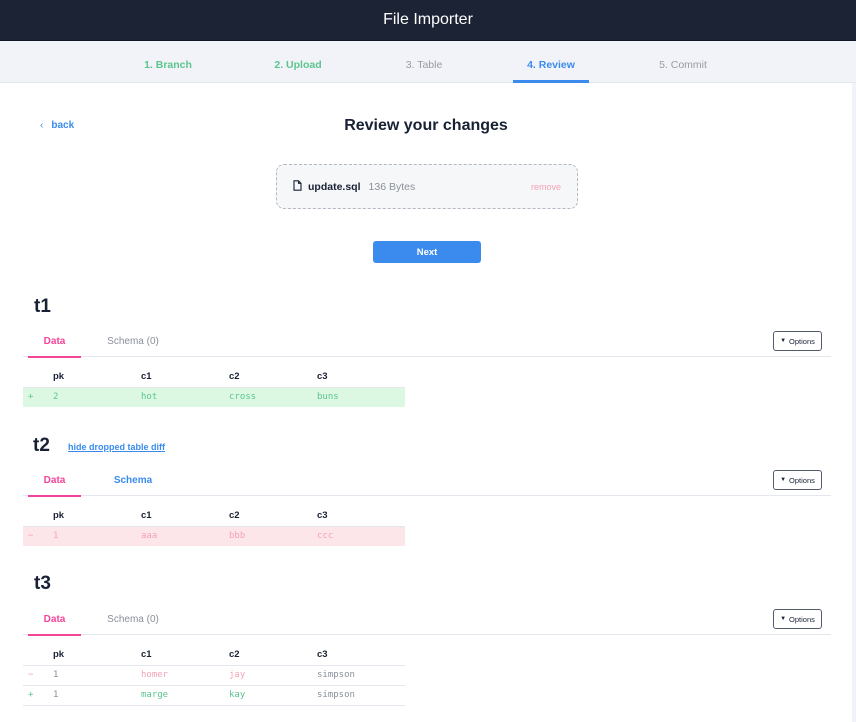 This screenshot has height=722, width=856. What do you see at coordinates (683, 62) in the screenshot?
I see `step-commit: 5. Commit` at bounding box center [683, 62].